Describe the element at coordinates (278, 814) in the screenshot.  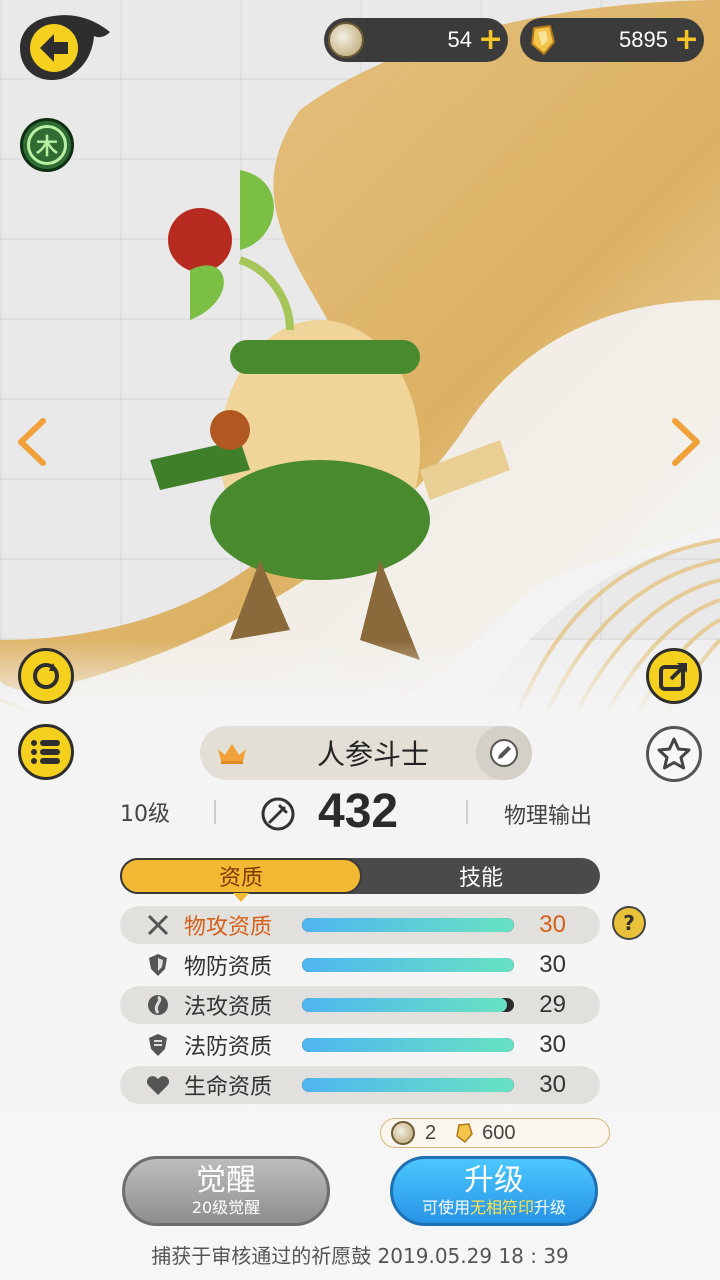
I see `combat-power-icon` at that location.